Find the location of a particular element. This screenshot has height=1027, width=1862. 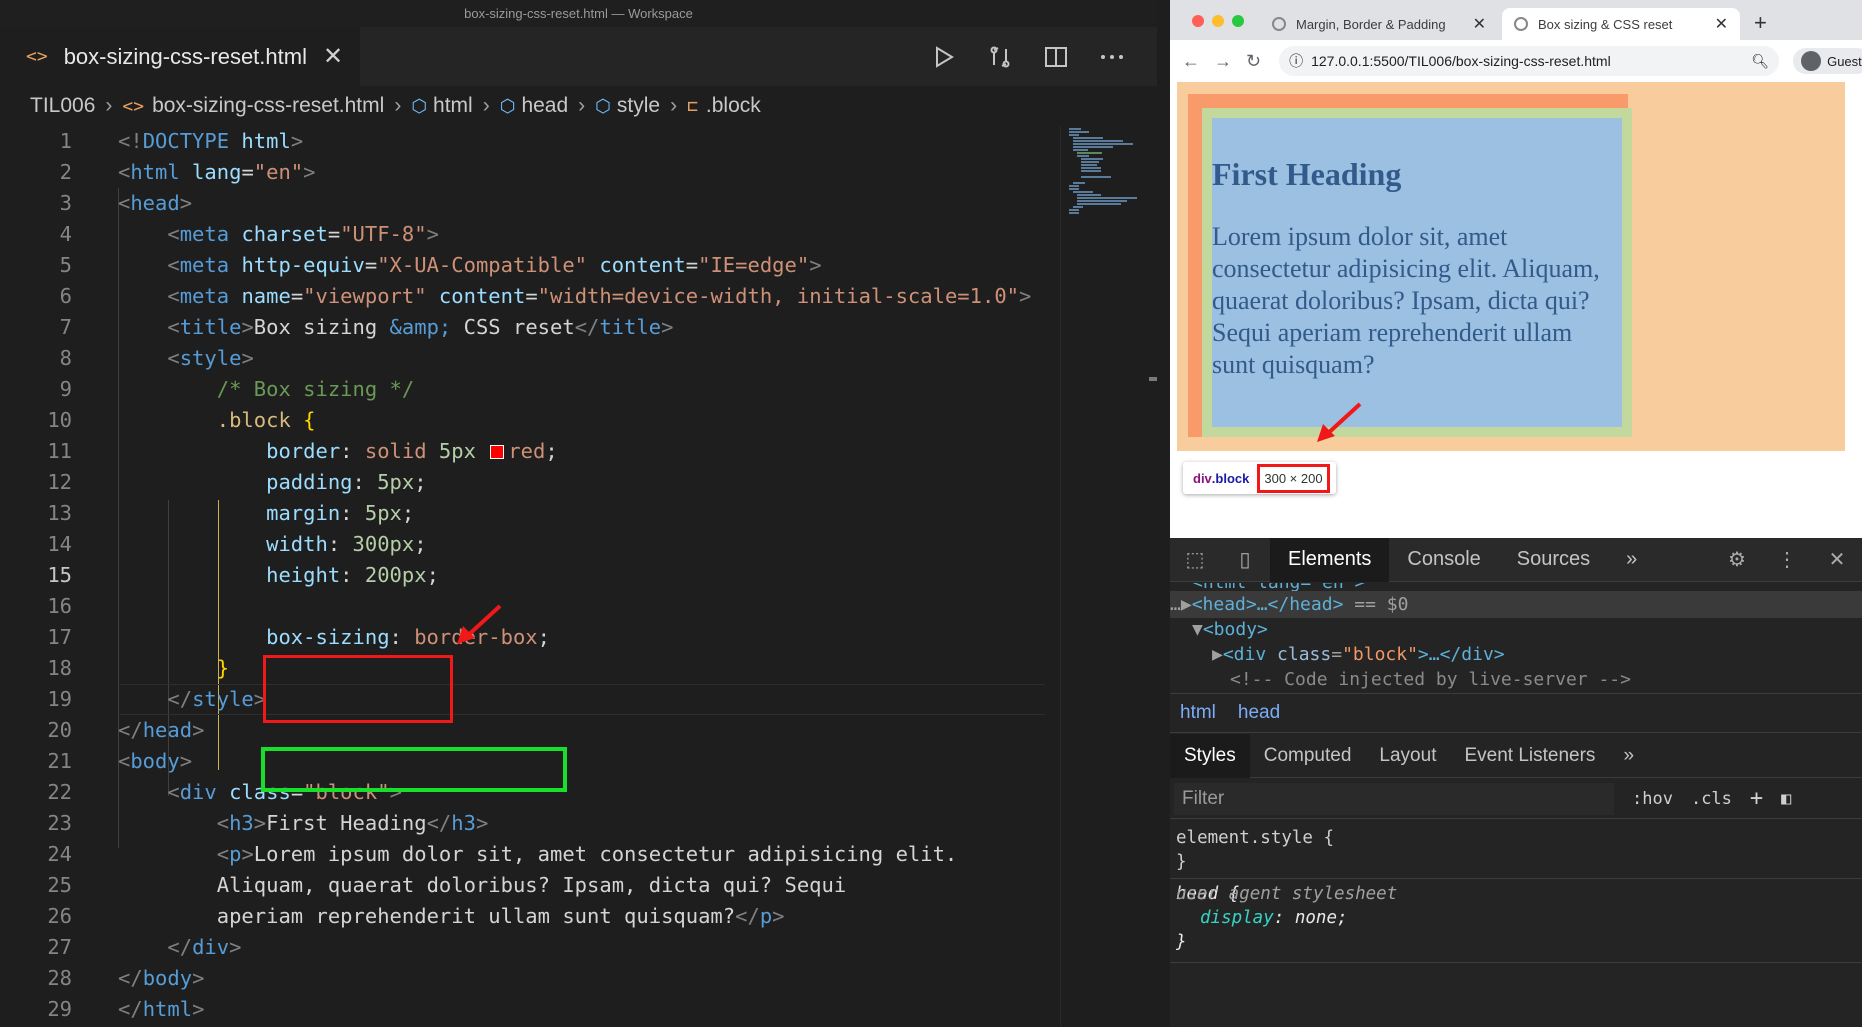

hov-button: :hov is located at coordinates (1652, 799).